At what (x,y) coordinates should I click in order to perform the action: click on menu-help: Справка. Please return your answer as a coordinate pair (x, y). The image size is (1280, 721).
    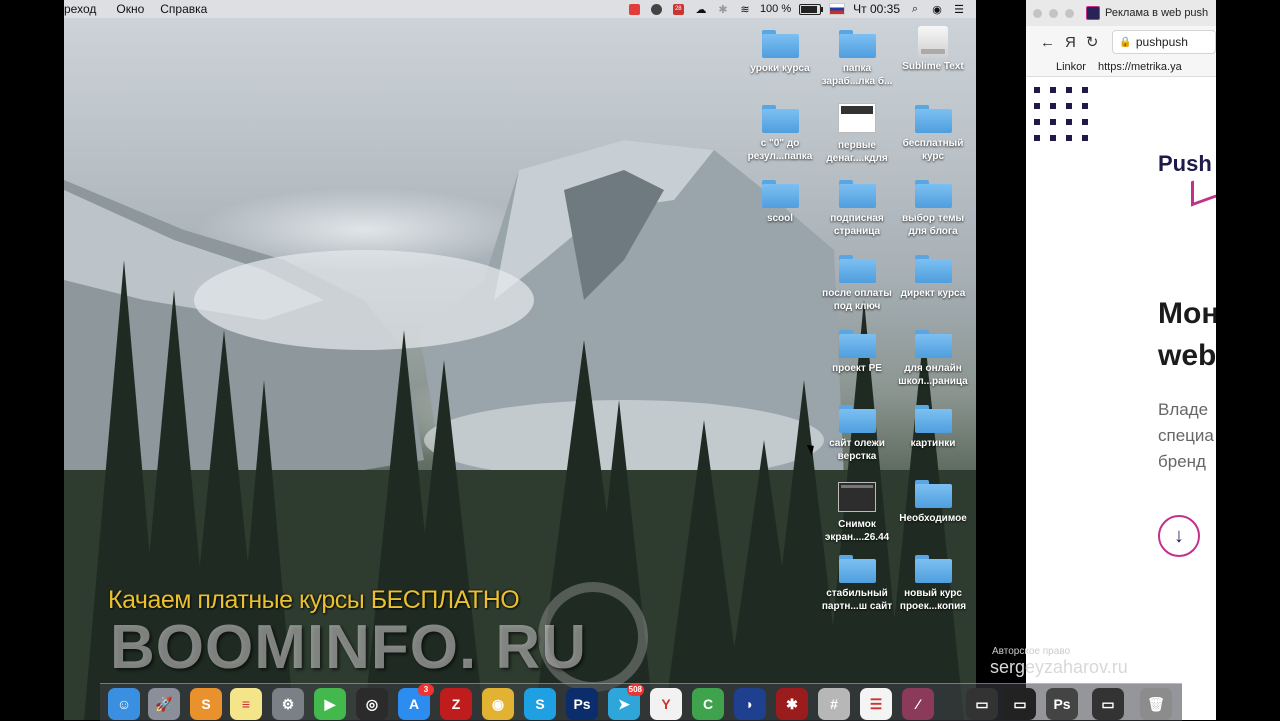
    Looking at the image, I should click on (185, 9).